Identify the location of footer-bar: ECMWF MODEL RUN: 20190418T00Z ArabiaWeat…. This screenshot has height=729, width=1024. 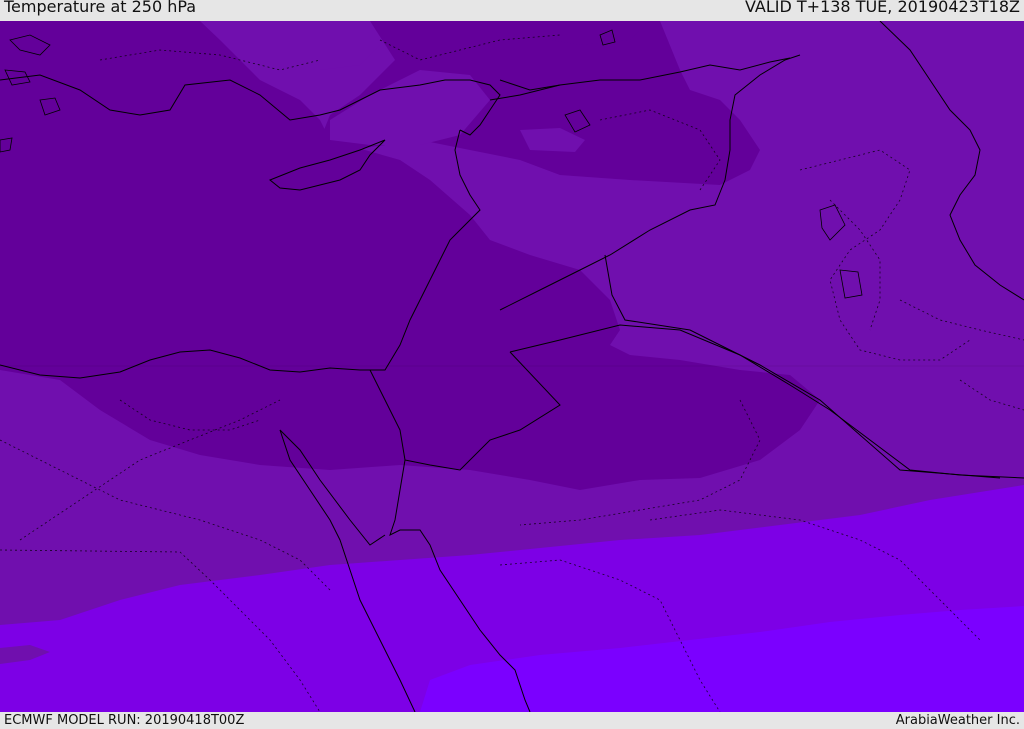
(512, 720).